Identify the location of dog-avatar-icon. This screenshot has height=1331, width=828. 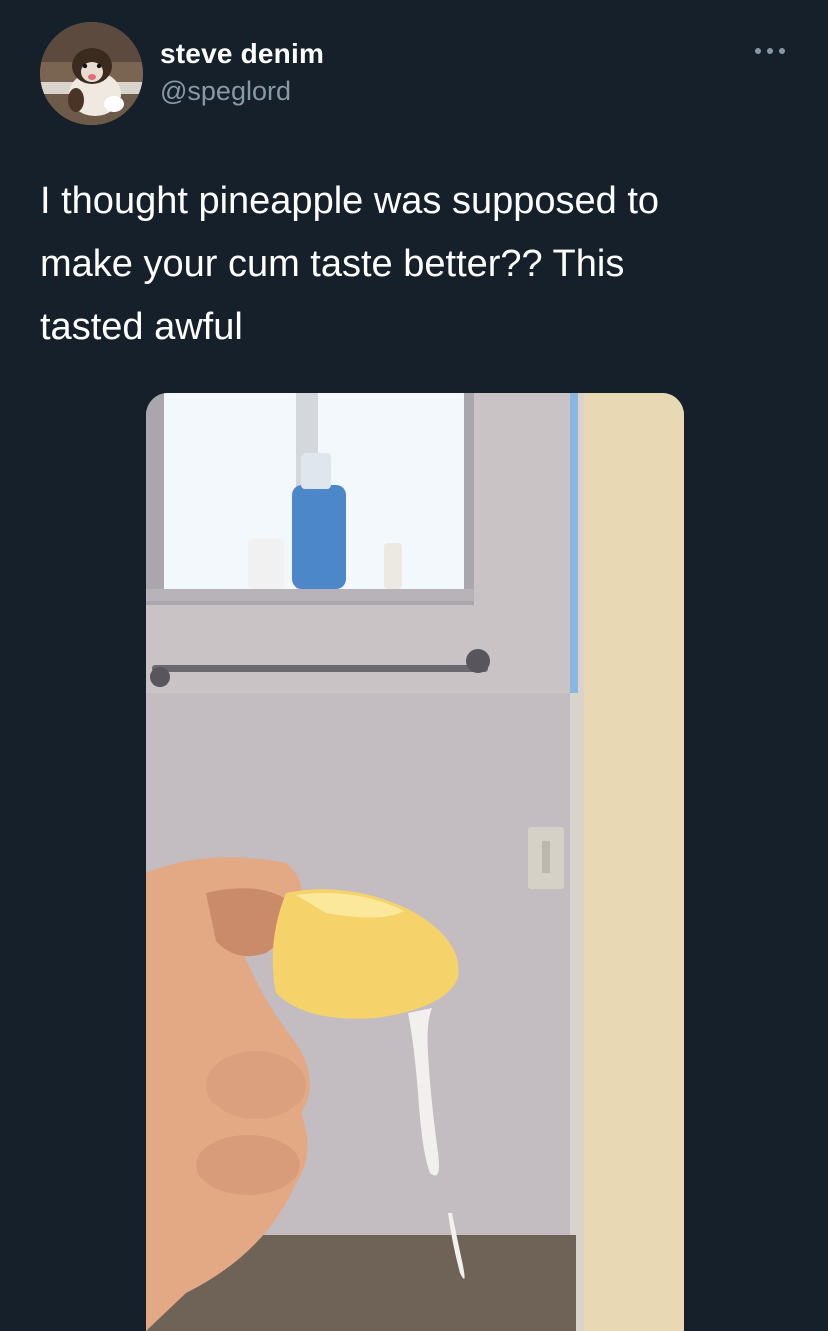
(91, 73).